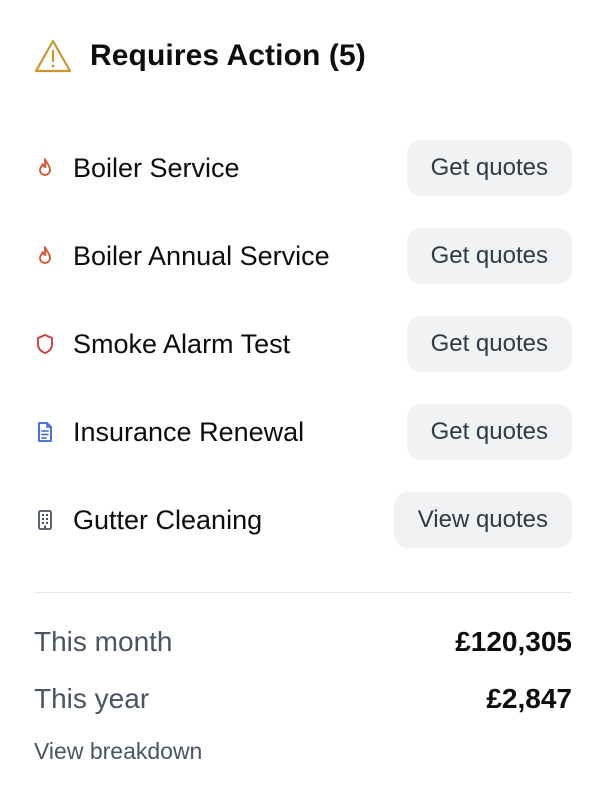  Describe the element at coordinates (103, 641) in the screenshot. I see `summary-label: This month` at that location.